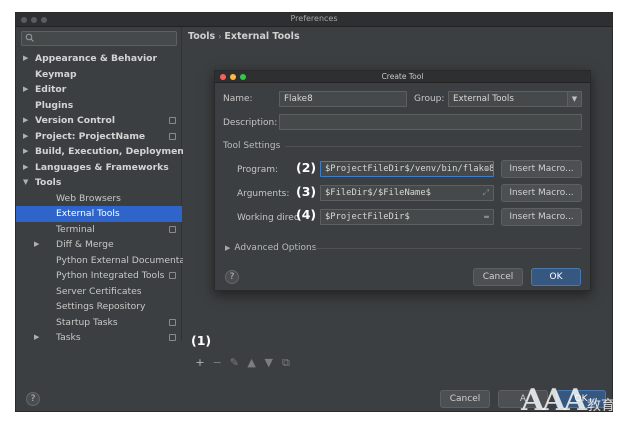  I want to click on name-field: Flake8, so click(343, 99).